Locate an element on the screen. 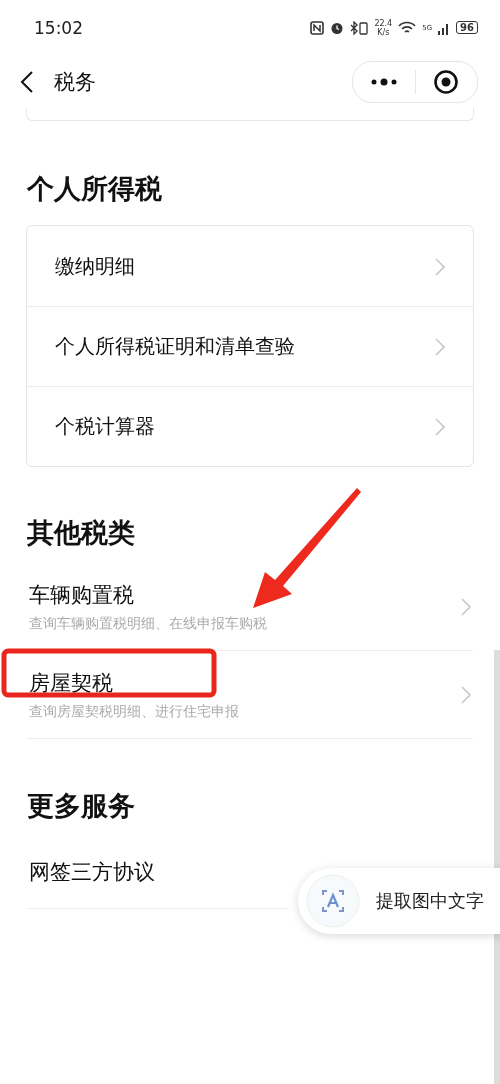 The width and height of the screenshot is (500, 1084). item-label: 网签三方协议 is located at coordinates (92, 872).